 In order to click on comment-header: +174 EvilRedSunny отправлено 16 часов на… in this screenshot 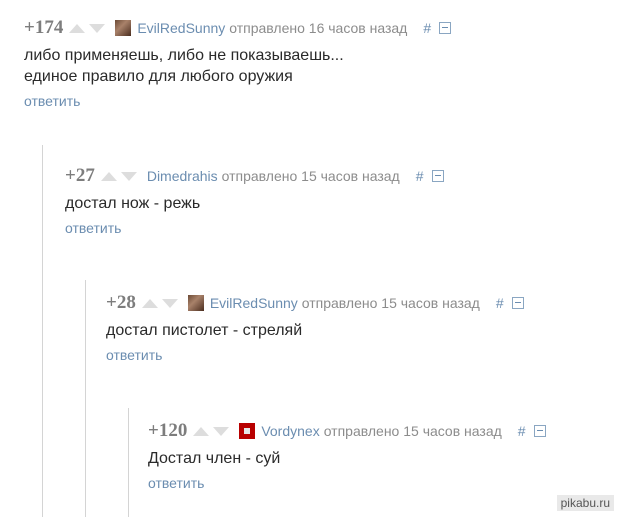, I will do `click(238, 27)`.